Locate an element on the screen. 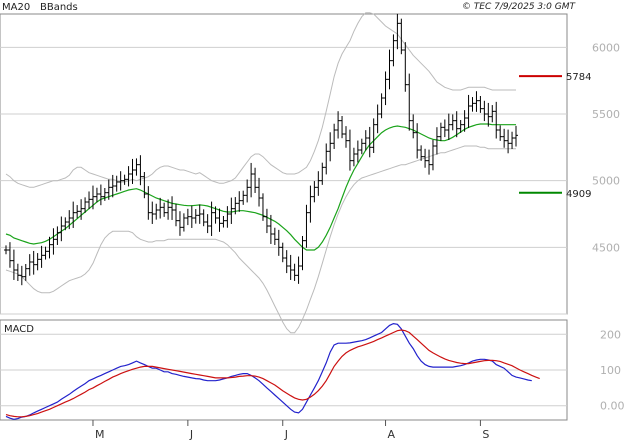  price-tick-label: 6000 is located at coordinates (606, 47).